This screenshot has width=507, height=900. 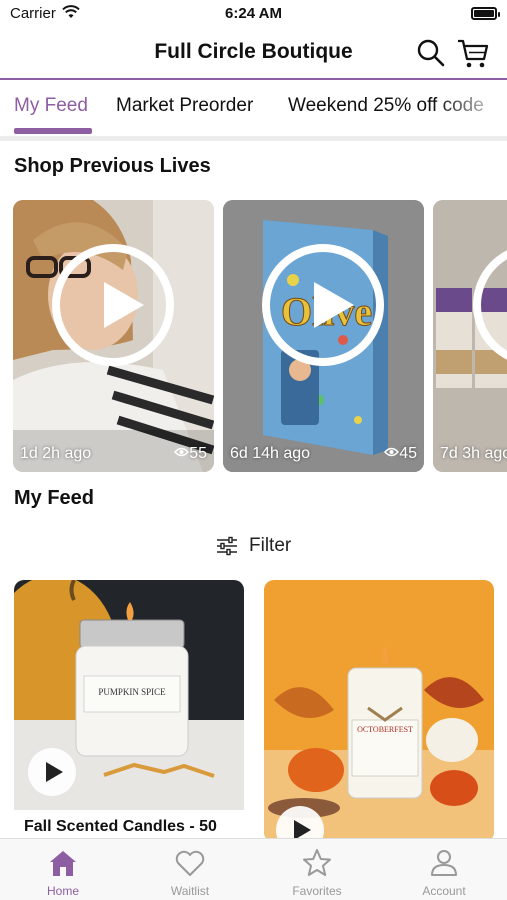 What do you see at coordinates (317, 891) in the screenshot?
I see `tab-favorites-label: Favorites` at bounding box center [317, 891].